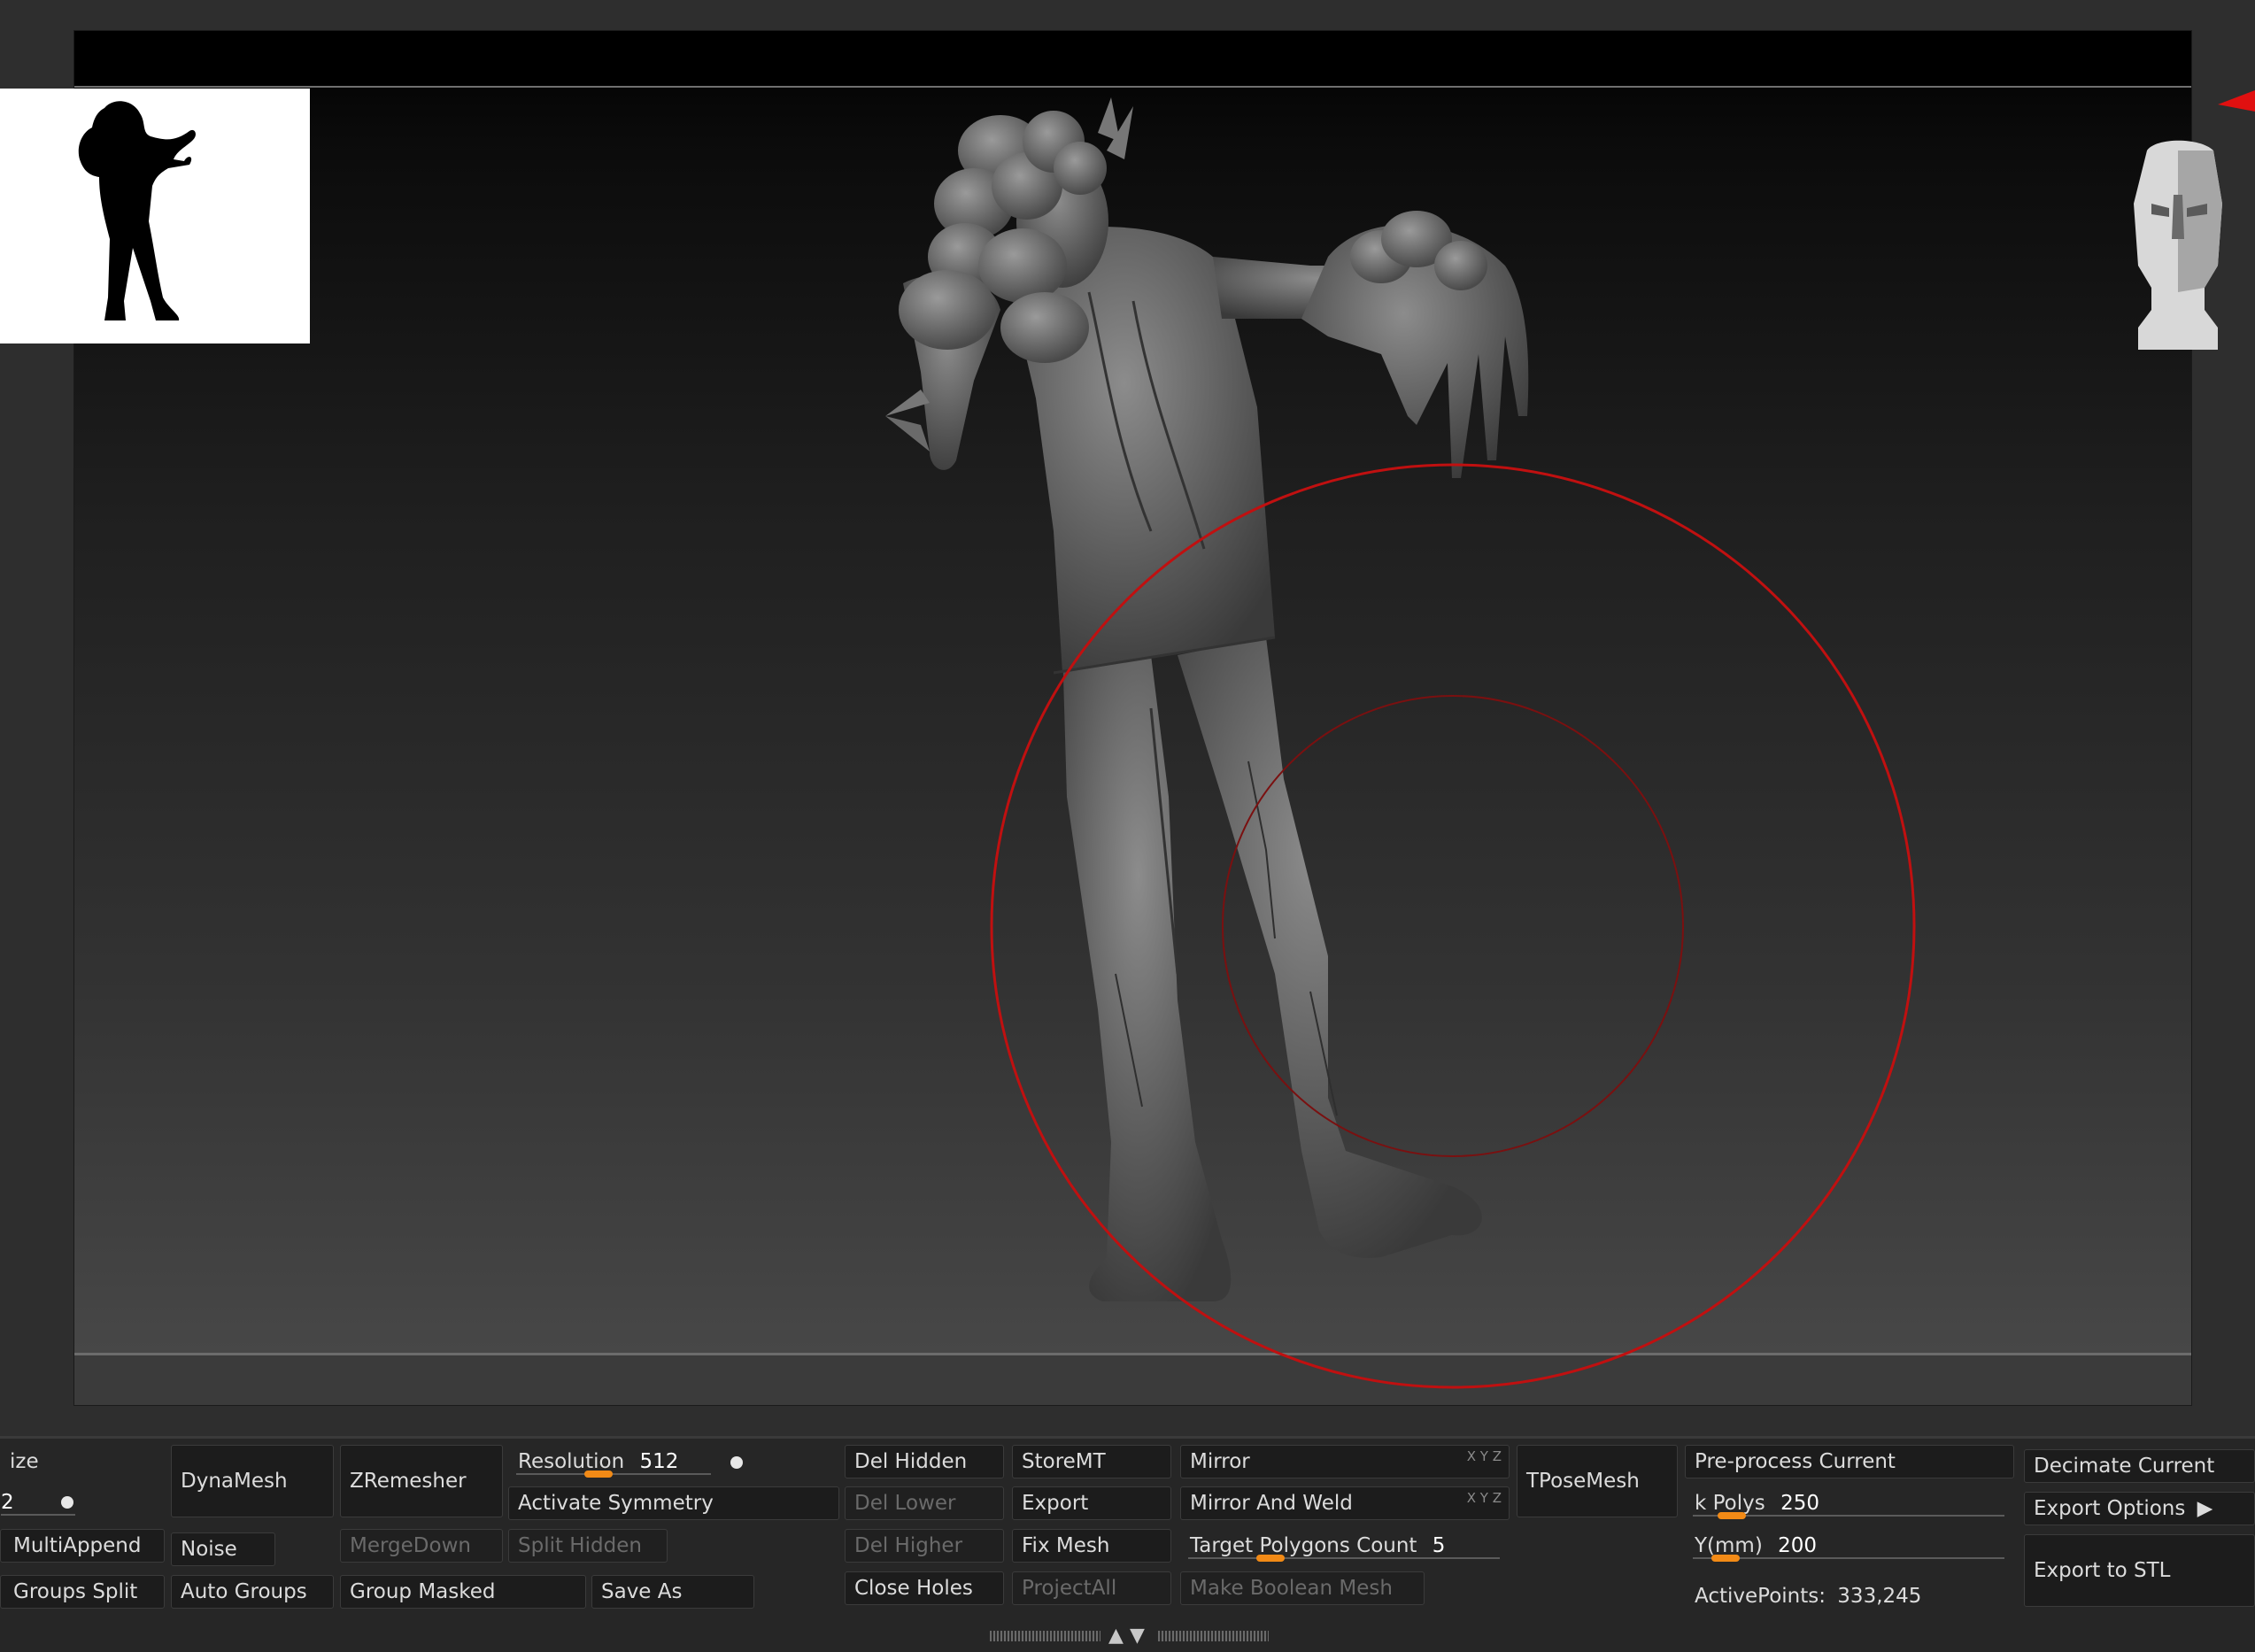 The height and width of the screenshot is (1652, 2255). I want to click on group-masked-label: Group Masked, so click(423, 1591).